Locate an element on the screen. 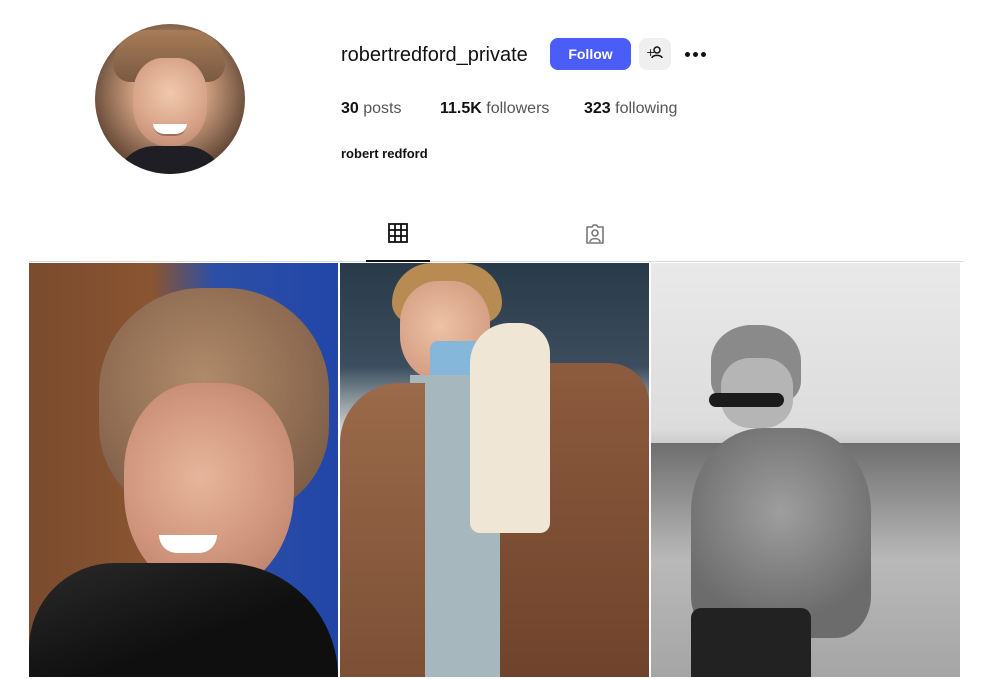  more-options-icon is located at coordinates (687, 54).